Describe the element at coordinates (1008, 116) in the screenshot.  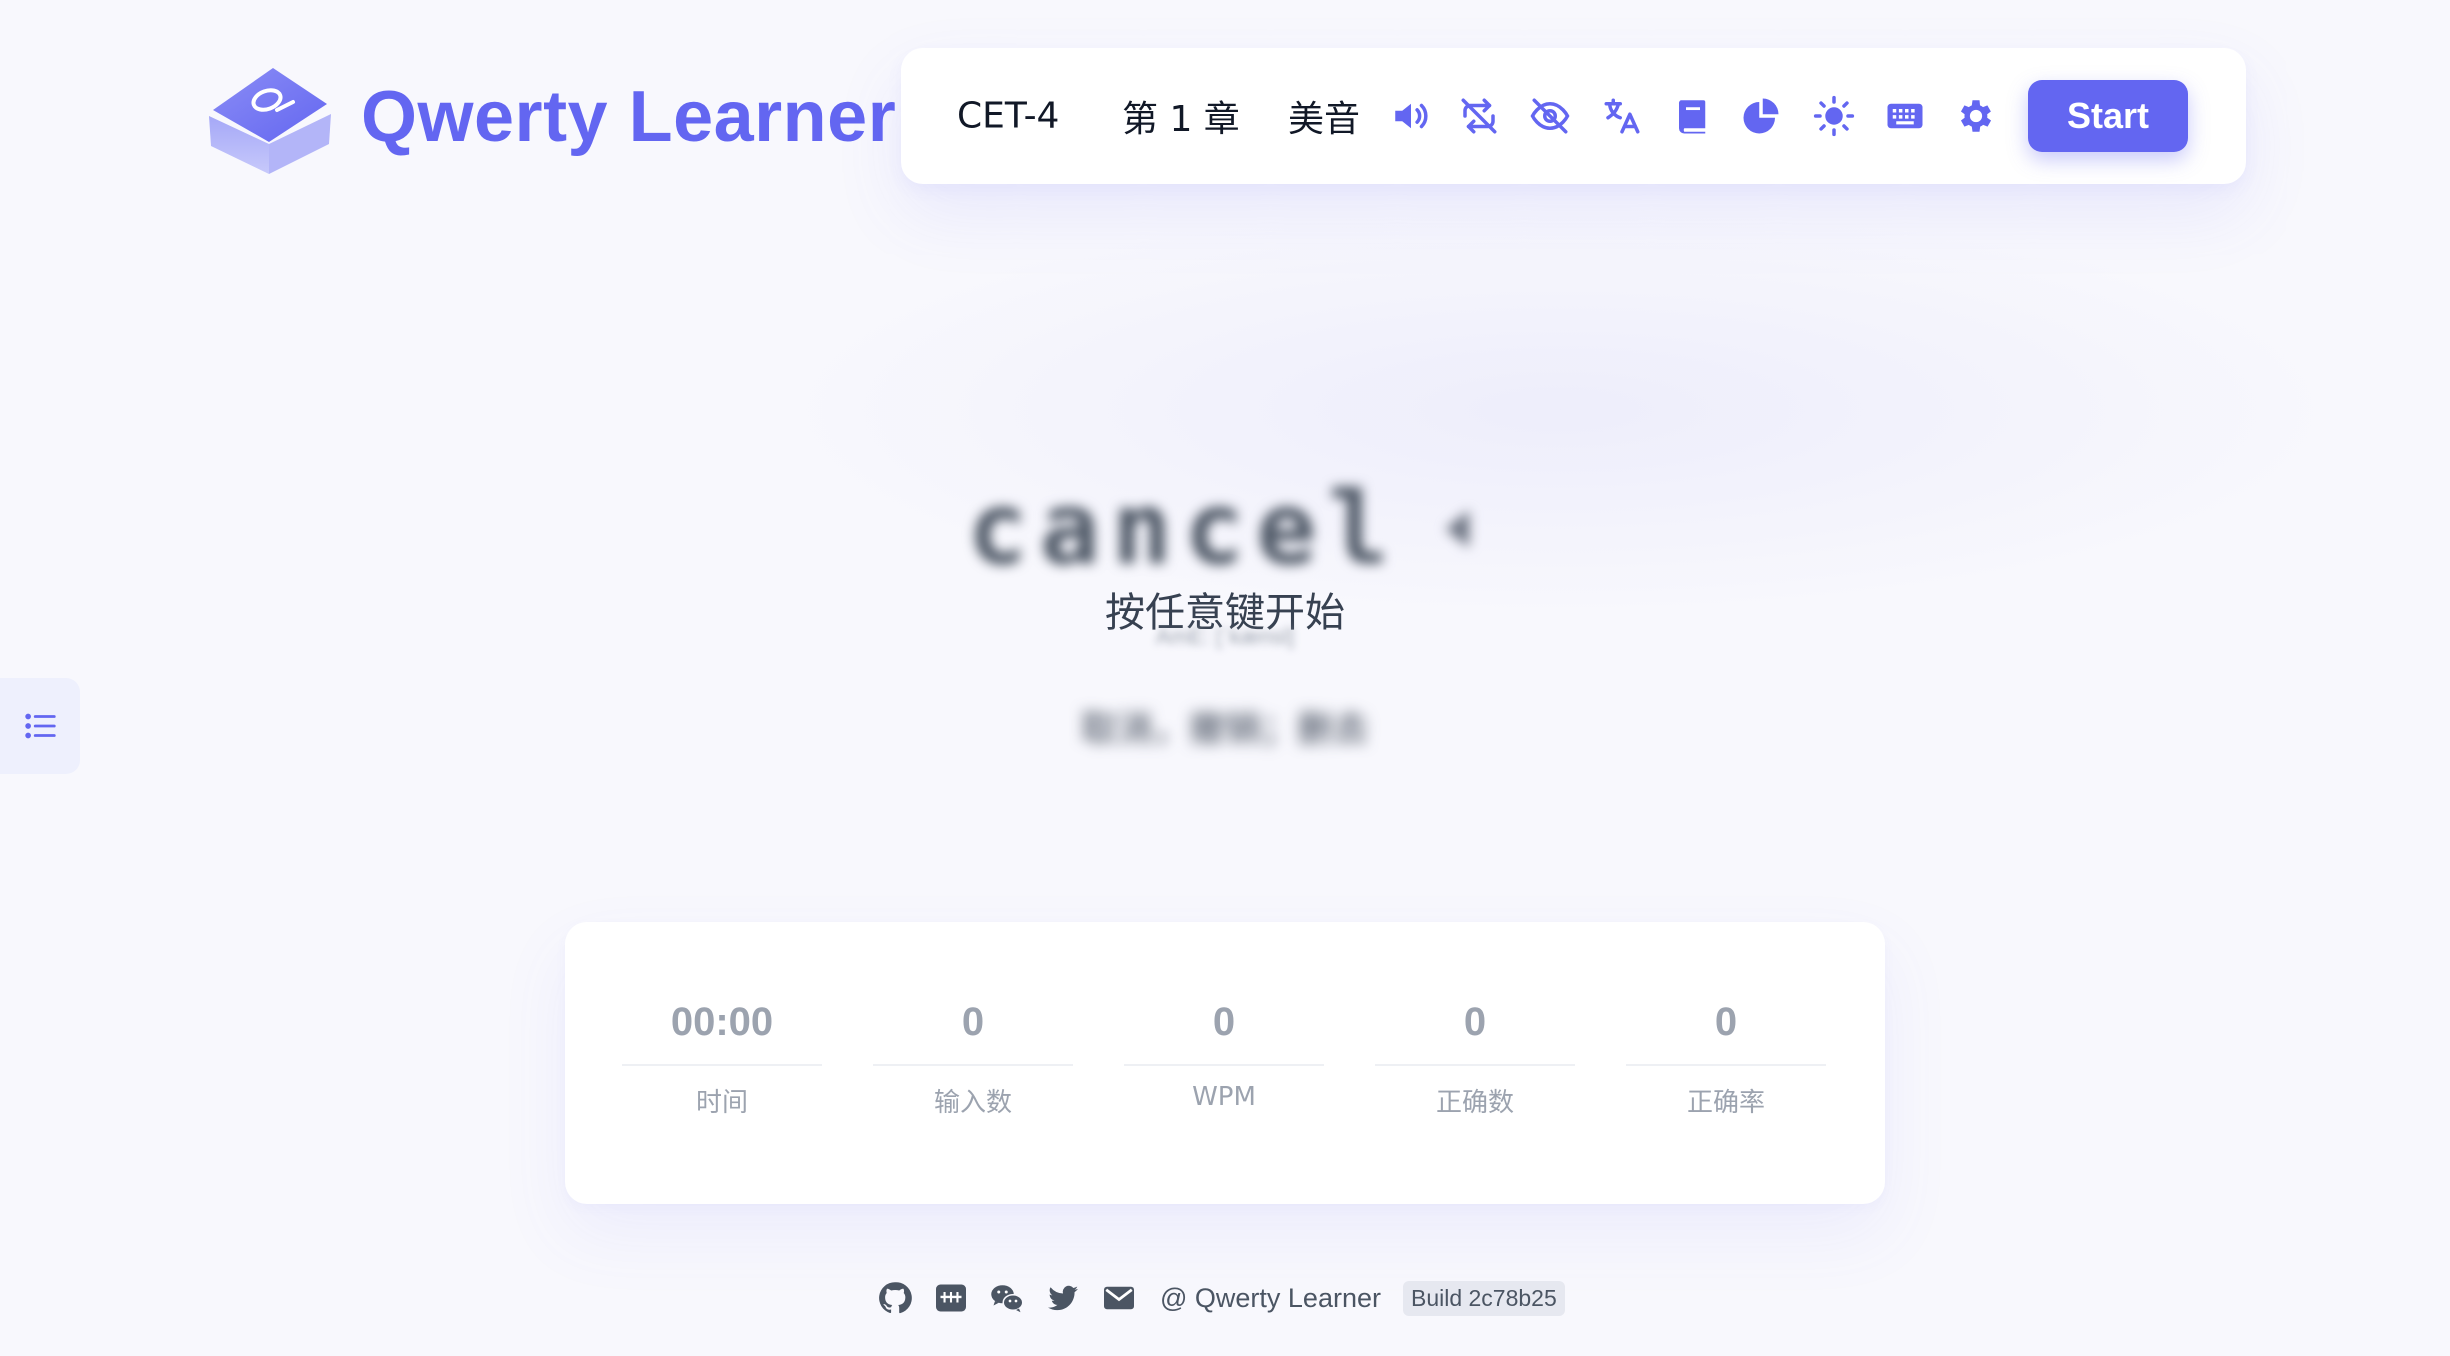
I see `dict-selector: CET-4` at that location.